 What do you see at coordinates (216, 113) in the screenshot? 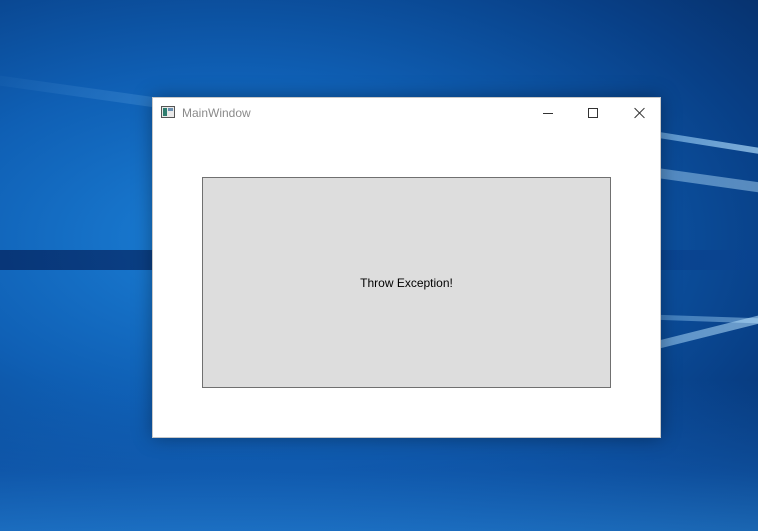
I see `window-title: MainWindow` at bounding box center [216, 113].